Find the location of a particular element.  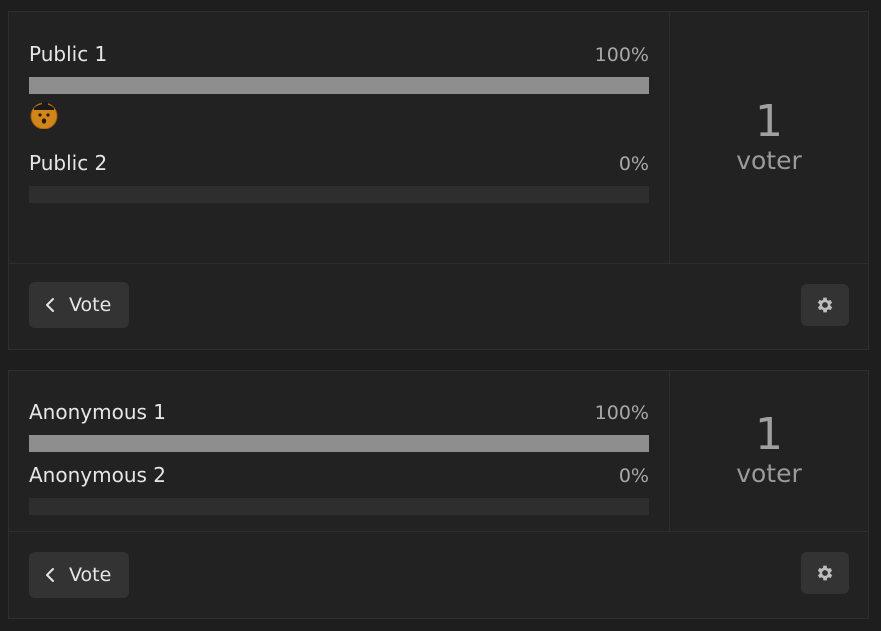

option-label: Anonymous 1 is located at coordinates (98, 412).